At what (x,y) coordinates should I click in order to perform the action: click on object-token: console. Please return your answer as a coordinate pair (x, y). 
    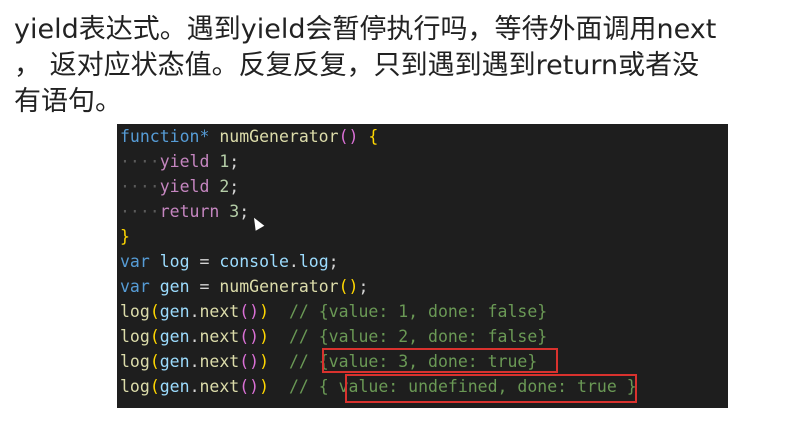
    Looking at the image, I should click on (254, 261).